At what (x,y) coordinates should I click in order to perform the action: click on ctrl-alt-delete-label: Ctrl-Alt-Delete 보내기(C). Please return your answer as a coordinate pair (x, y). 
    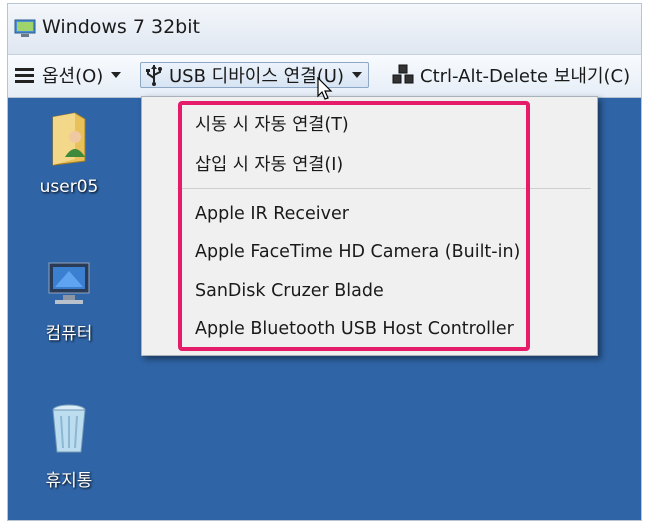
    Looking at the image, I should click on (525, 76).